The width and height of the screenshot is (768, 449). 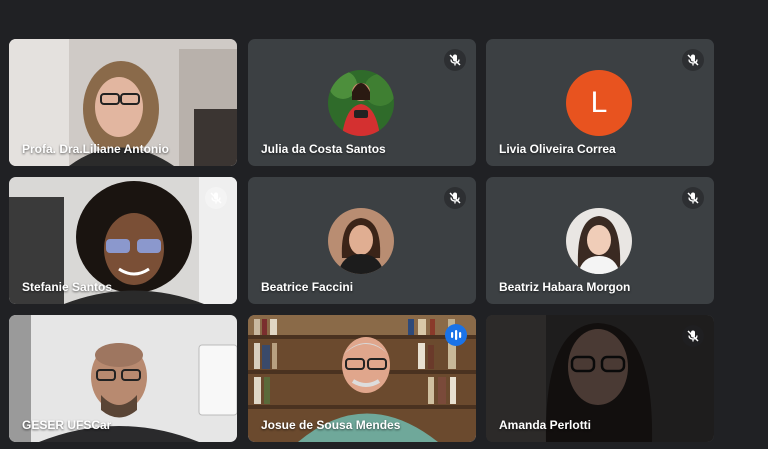 What do you see at coordinates (557, 149) in the screenshot?
I see `participant-name: Livia Oliveira Correa` at bounding box center [557, 149].